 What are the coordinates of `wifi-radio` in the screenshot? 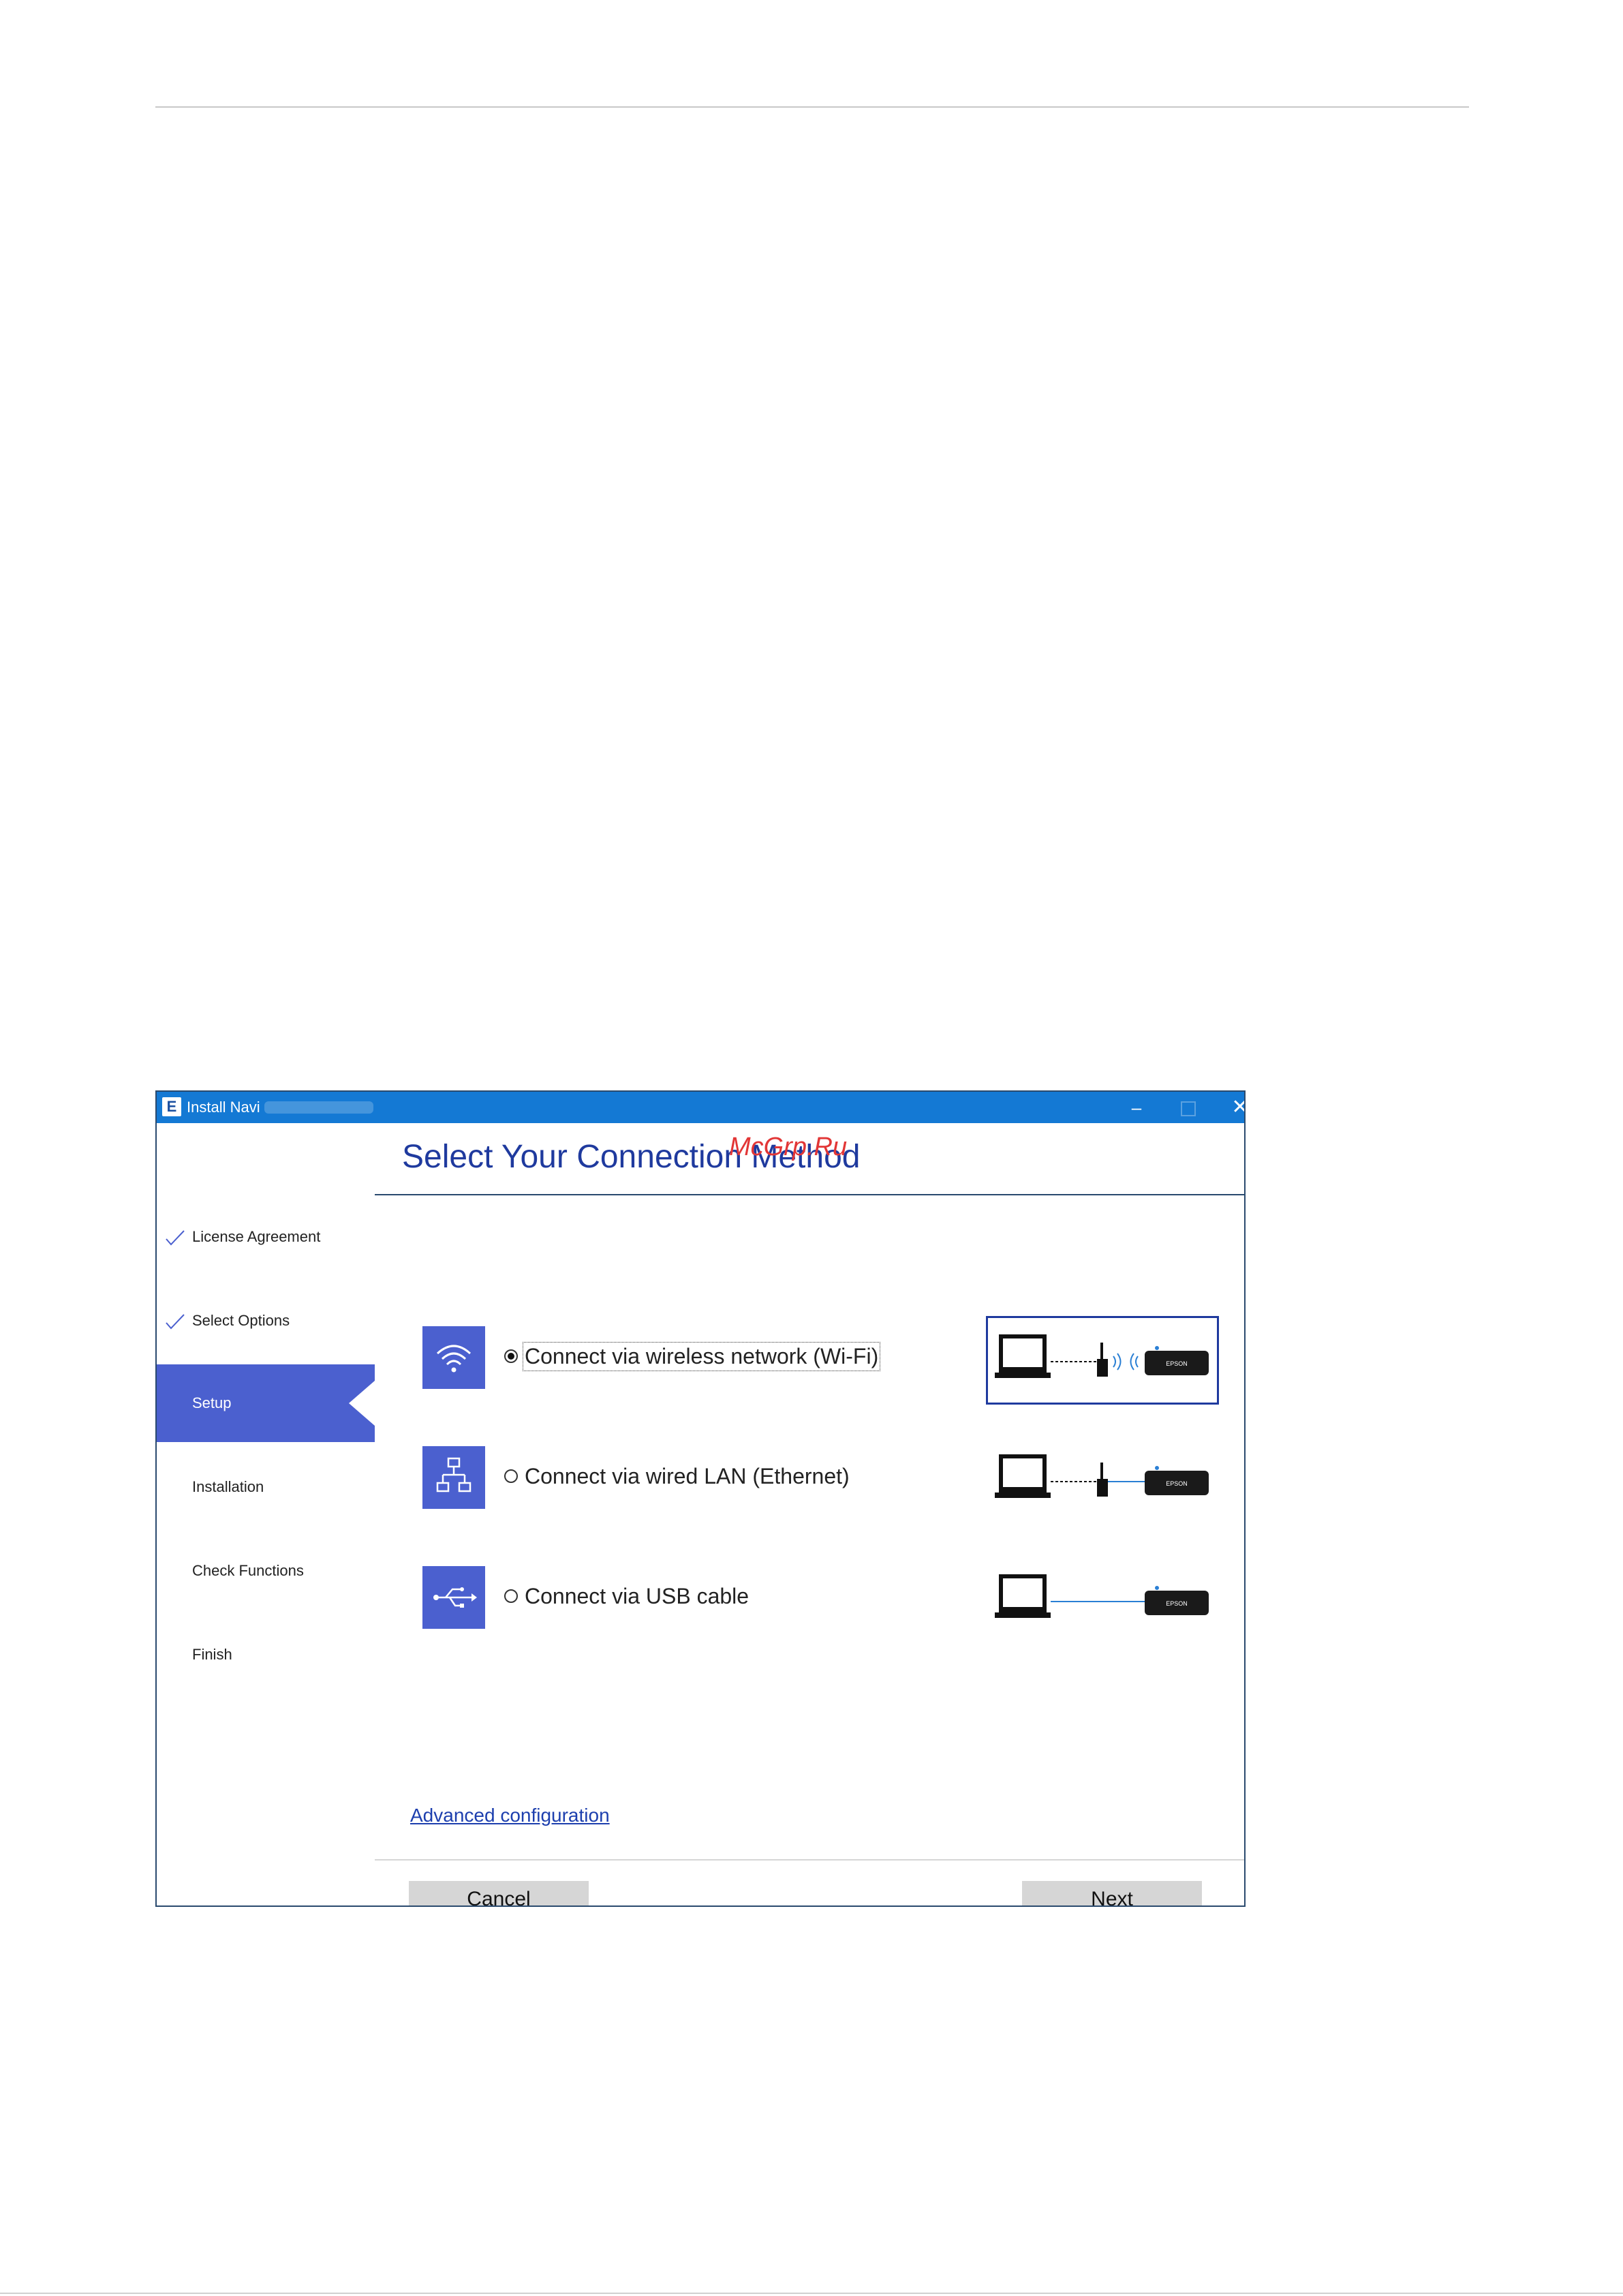 It's located at (511, 1356).